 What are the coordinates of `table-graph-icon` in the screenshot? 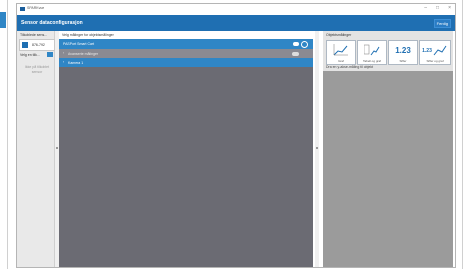 It's located at (372, 50).